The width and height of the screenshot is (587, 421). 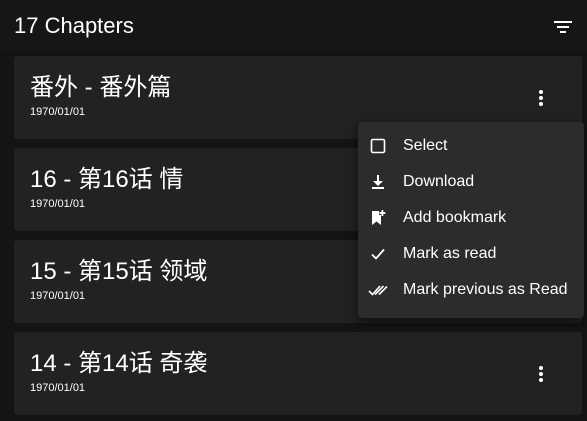 I want to click on menu-item-select: Select, so click(x=471, y=146).